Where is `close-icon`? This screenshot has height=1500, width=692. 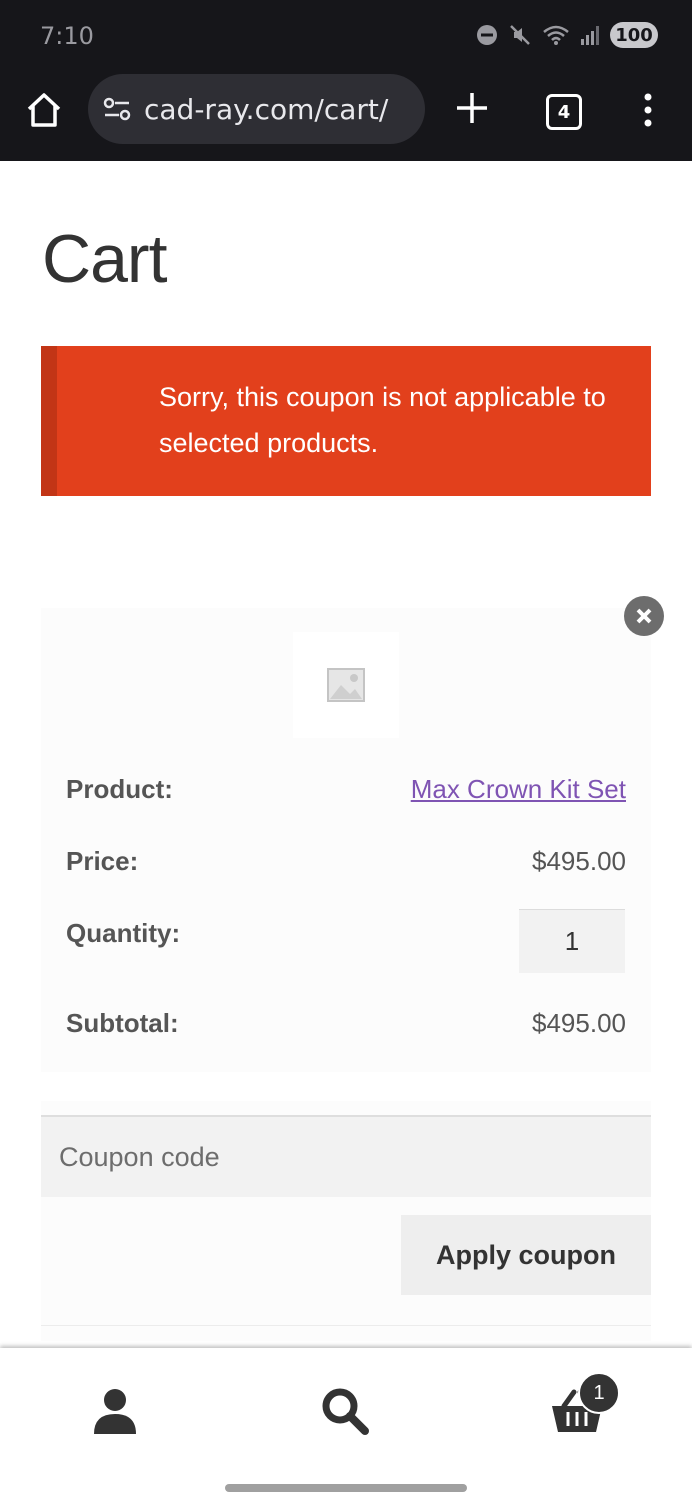
close-icon is located at coordinates (644, 616).